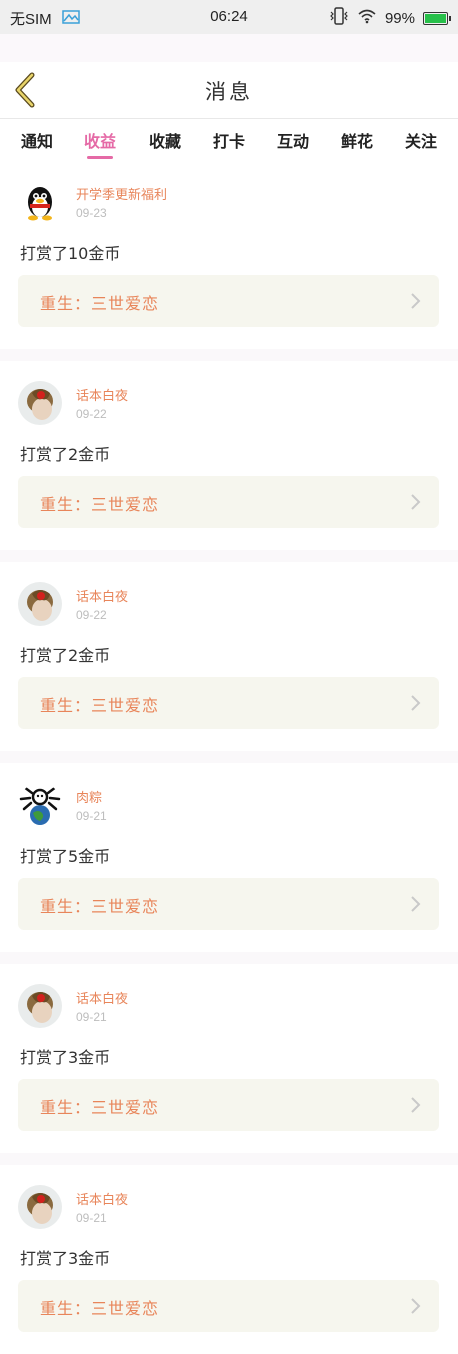  What do you see at coordinates (357, 140) in the screenshot?
I see `tab-flowers: 鲜花` at bounding box center [357, 140].